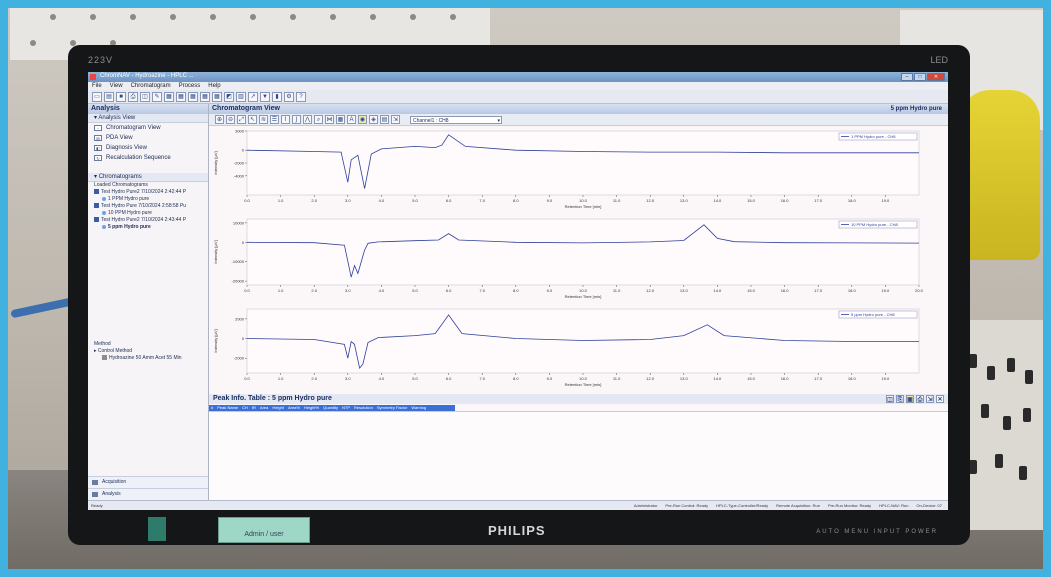 The height and width of the screenshot is (577, 1051). What do you see at coordinates (874, 224) in the screenshot?
I see `legend-label: 10 PPM Hydro pure - CH8` at bounding box center [874, 224].